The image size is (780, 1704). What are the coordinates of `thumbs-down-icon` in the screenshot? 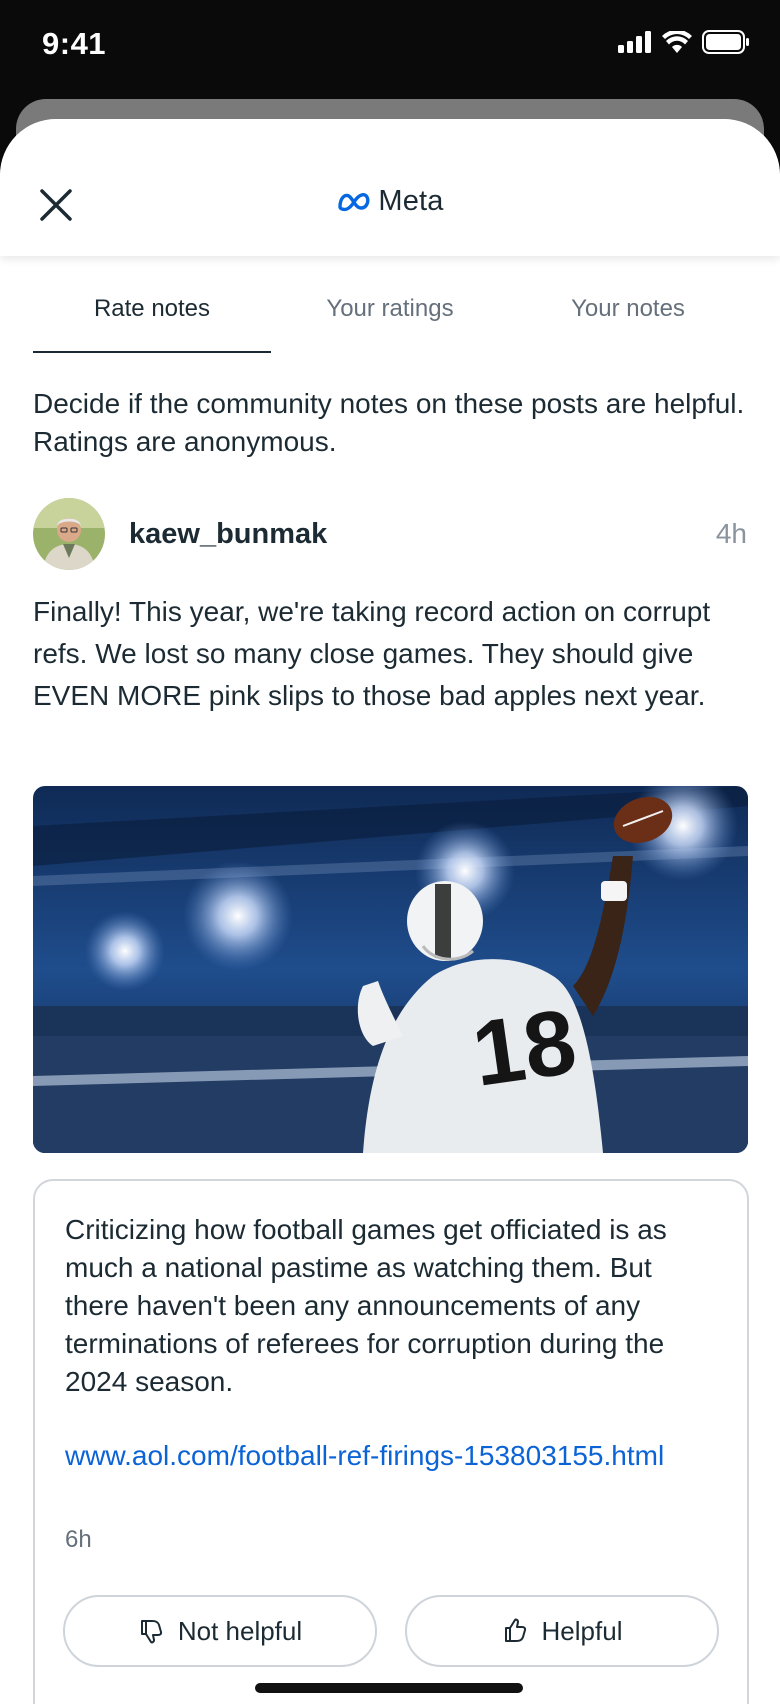 It's located at (151, 1632).